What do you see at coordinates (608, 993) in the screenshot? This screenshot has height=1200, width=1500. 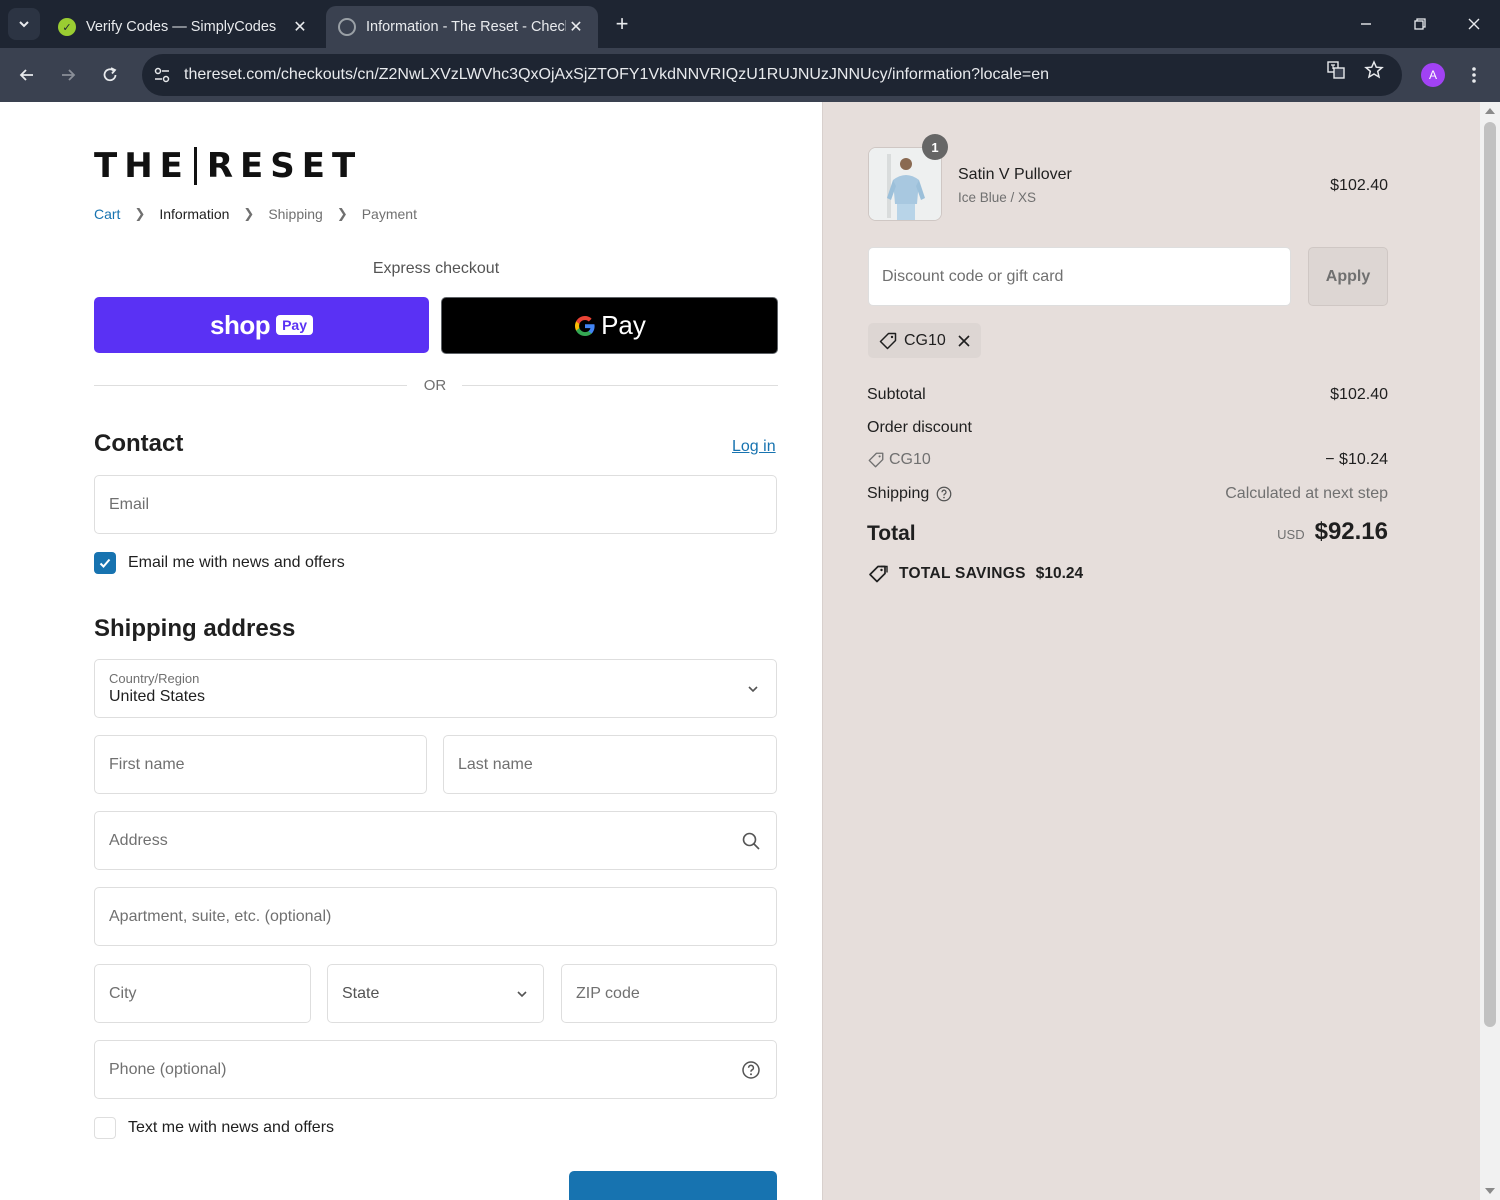 I see `zip-code-placeholder: ZIP code` at bounding box center [608, 993].